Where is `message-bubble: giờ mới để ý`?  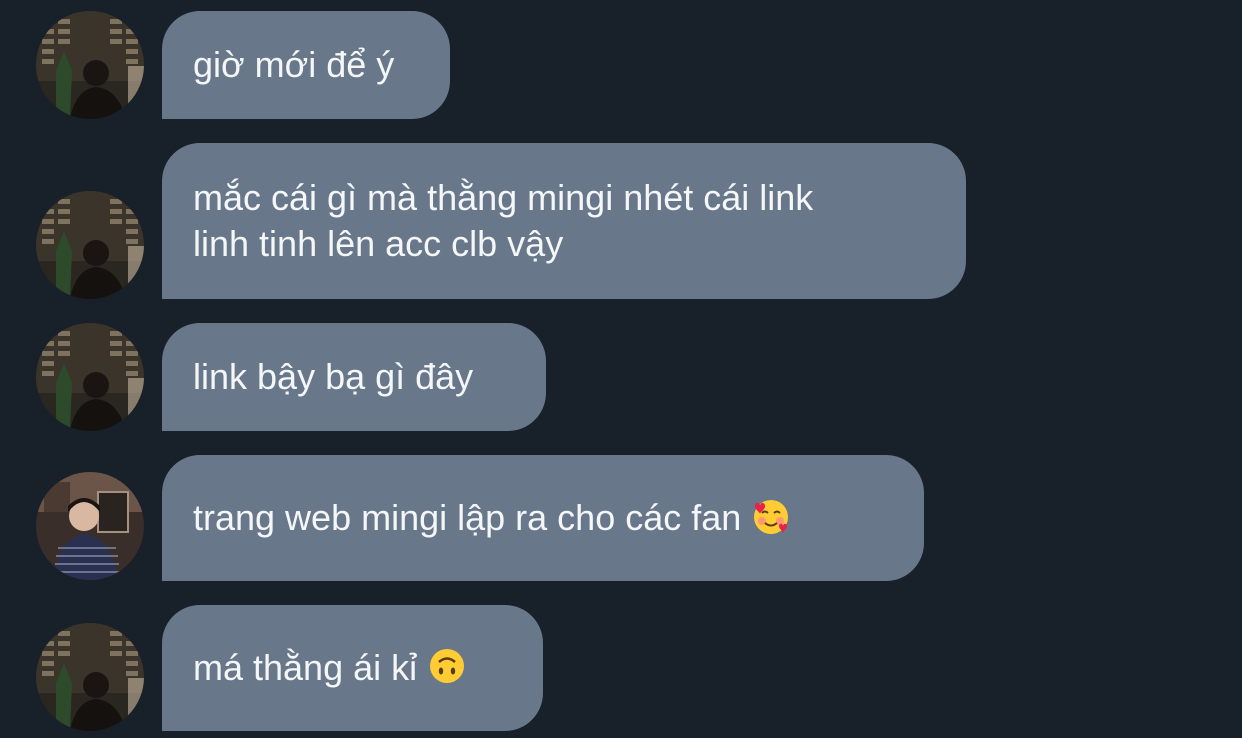 message-bubble: giờ mới để ý is located at coordinates (306, 65).